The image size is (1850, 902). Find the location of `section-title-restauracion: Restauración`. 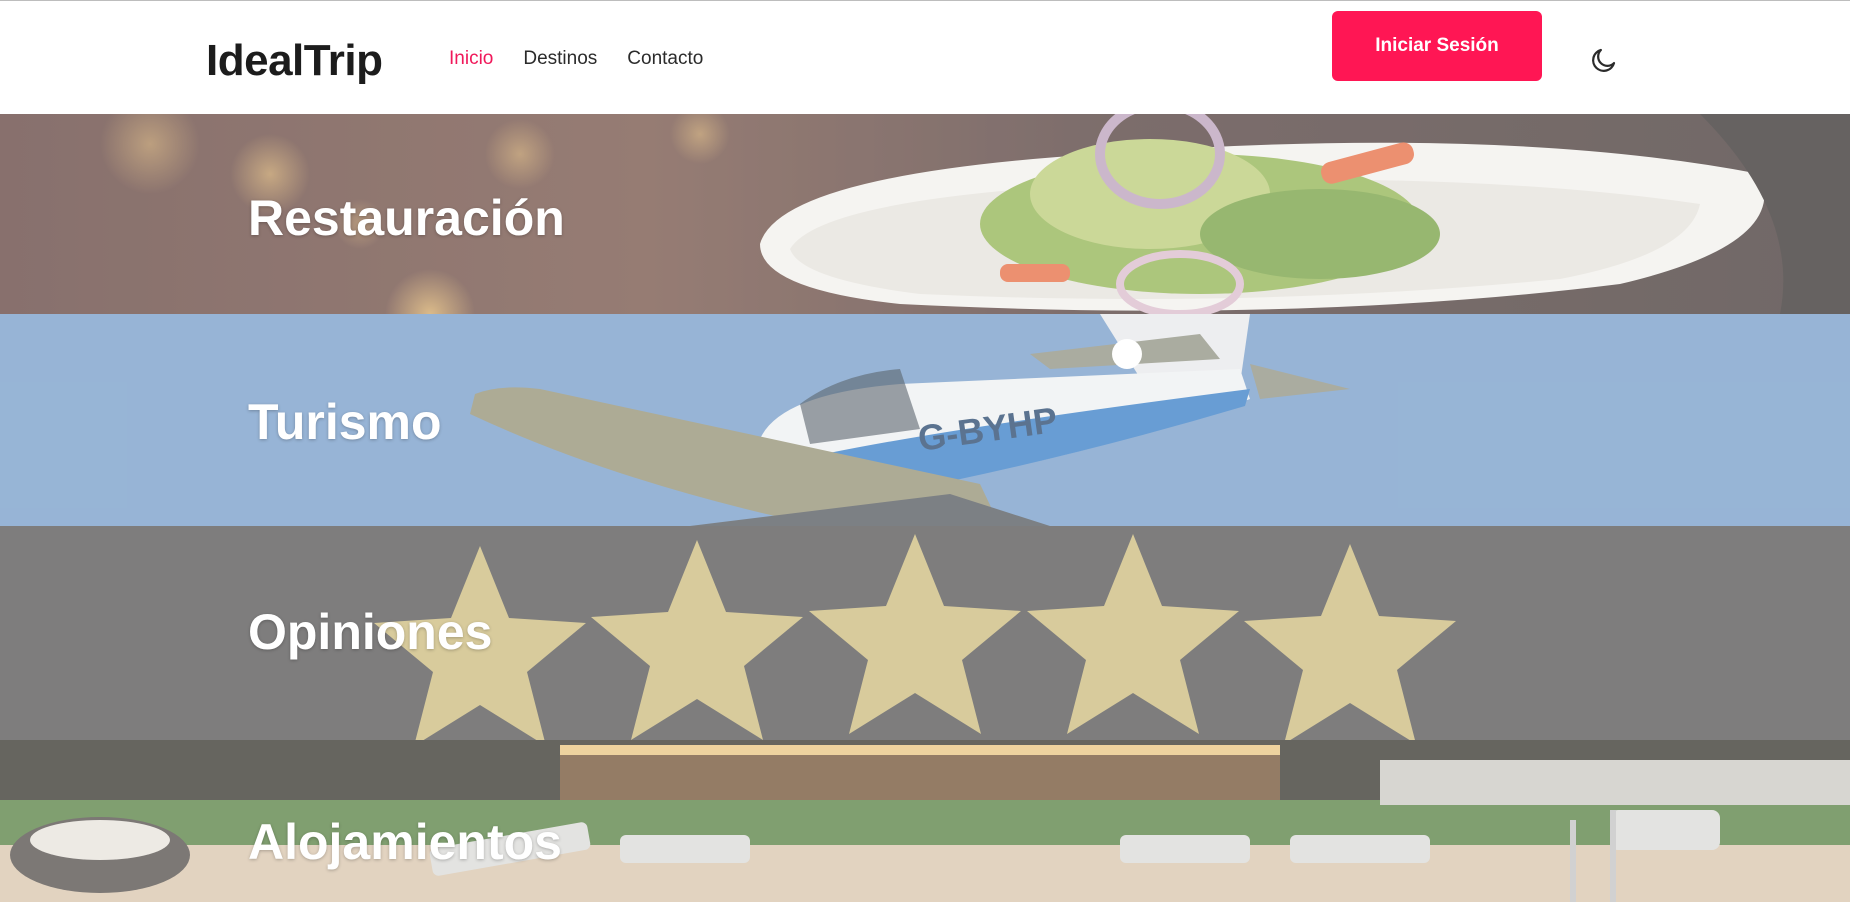

section-title-restauracion: Restauración is located at coordinates (406, 218).